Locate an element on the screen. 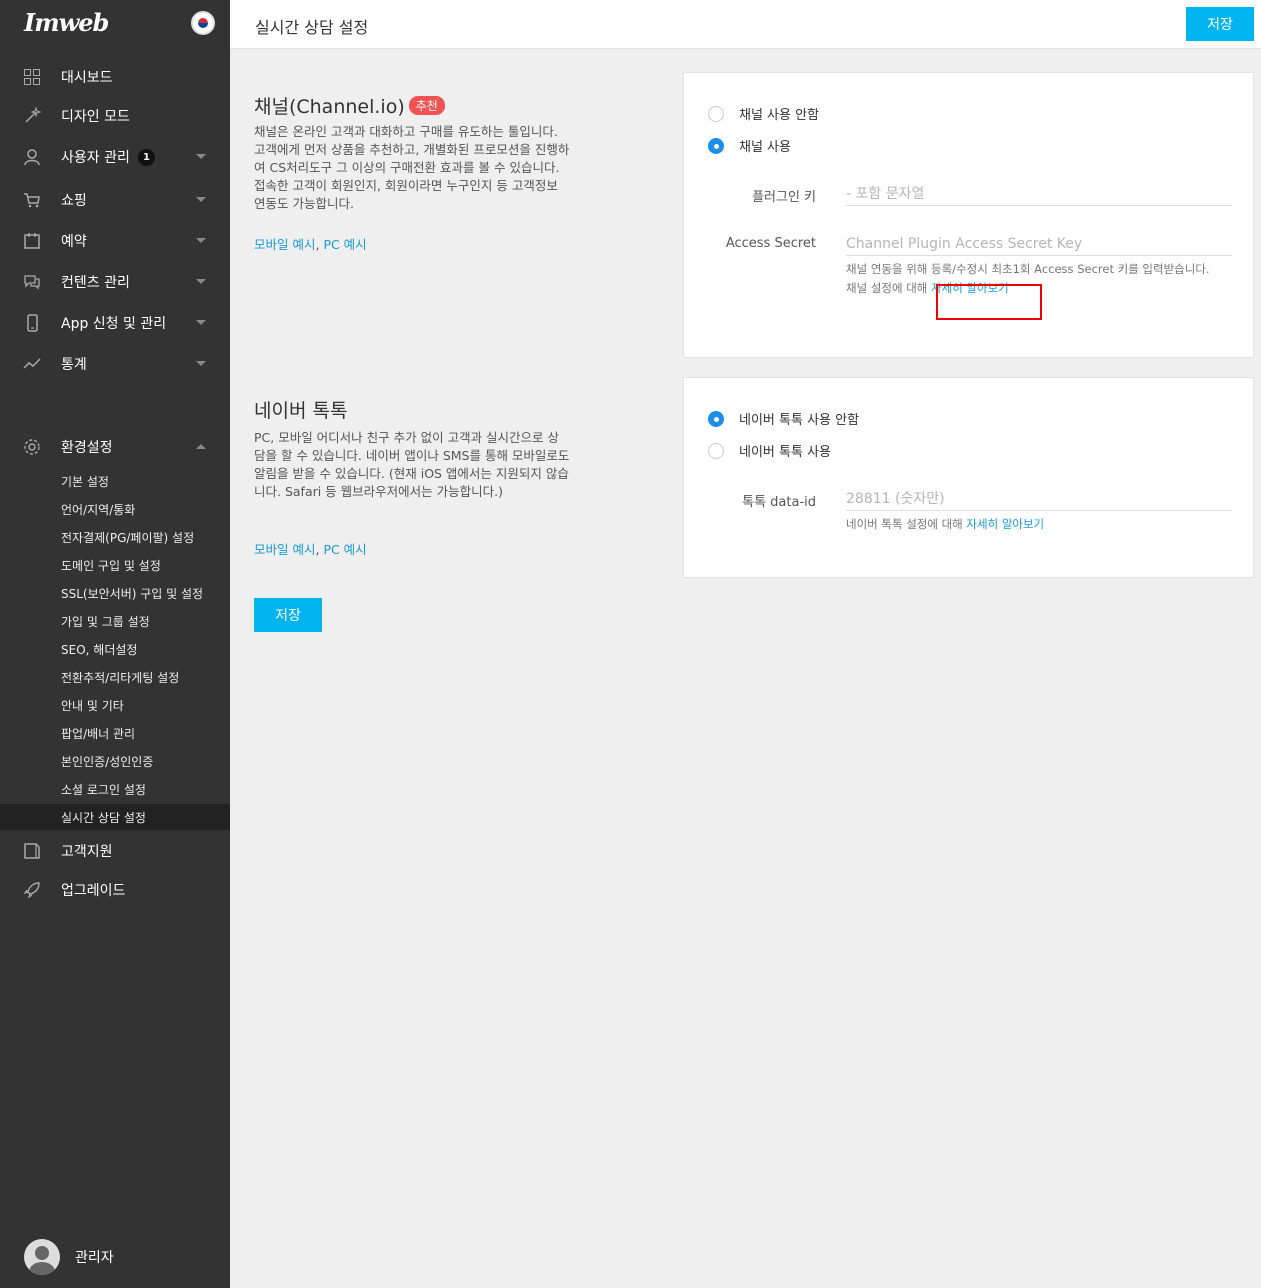  sidebar-item-contents: 컨텐츠 관리 is located at coordinates (115, 282).